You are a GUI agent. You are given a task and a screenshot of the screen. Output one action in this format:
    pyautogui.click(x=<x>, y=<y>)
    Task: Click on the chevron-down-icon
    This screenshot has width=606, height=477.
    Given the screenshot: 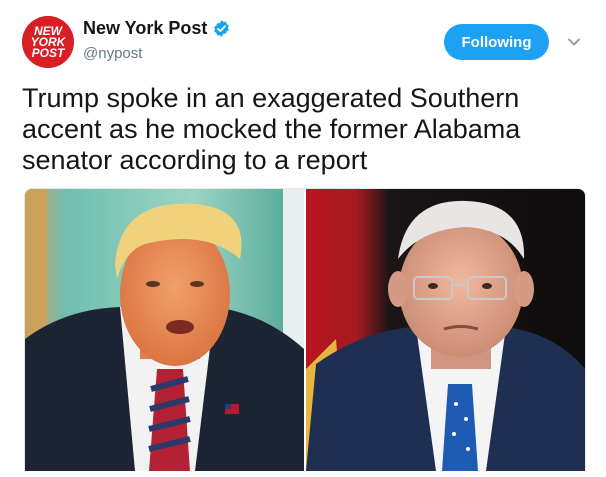 What is the action you would take?
    pyautogui.click(x=574, y=42)
    